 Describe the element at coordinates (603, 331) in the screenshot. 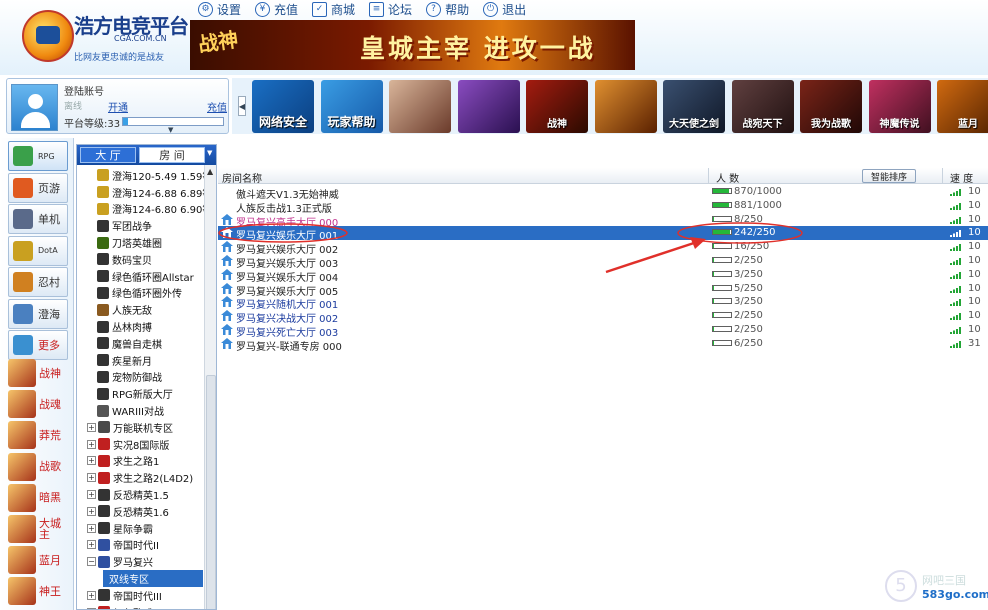

I see `room-row: 罗马复兴死亡大厅 003 2/250 10` at that location.